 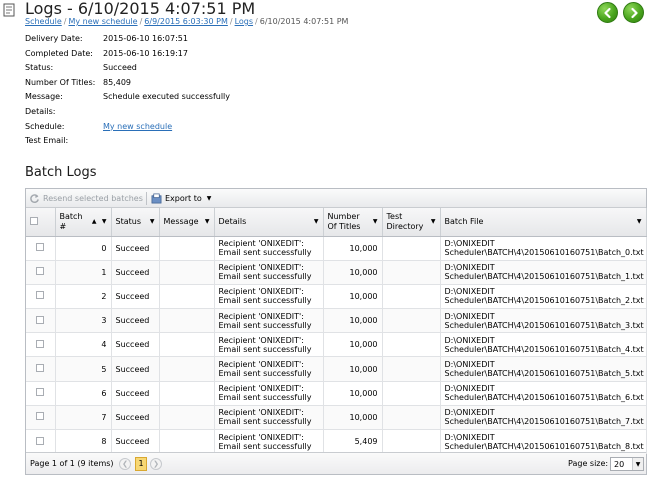 What do you see at coordinates (93, 198) in the screenshot?
I see `resend-label: Resend selected batches` at bounding box center [93, 198].